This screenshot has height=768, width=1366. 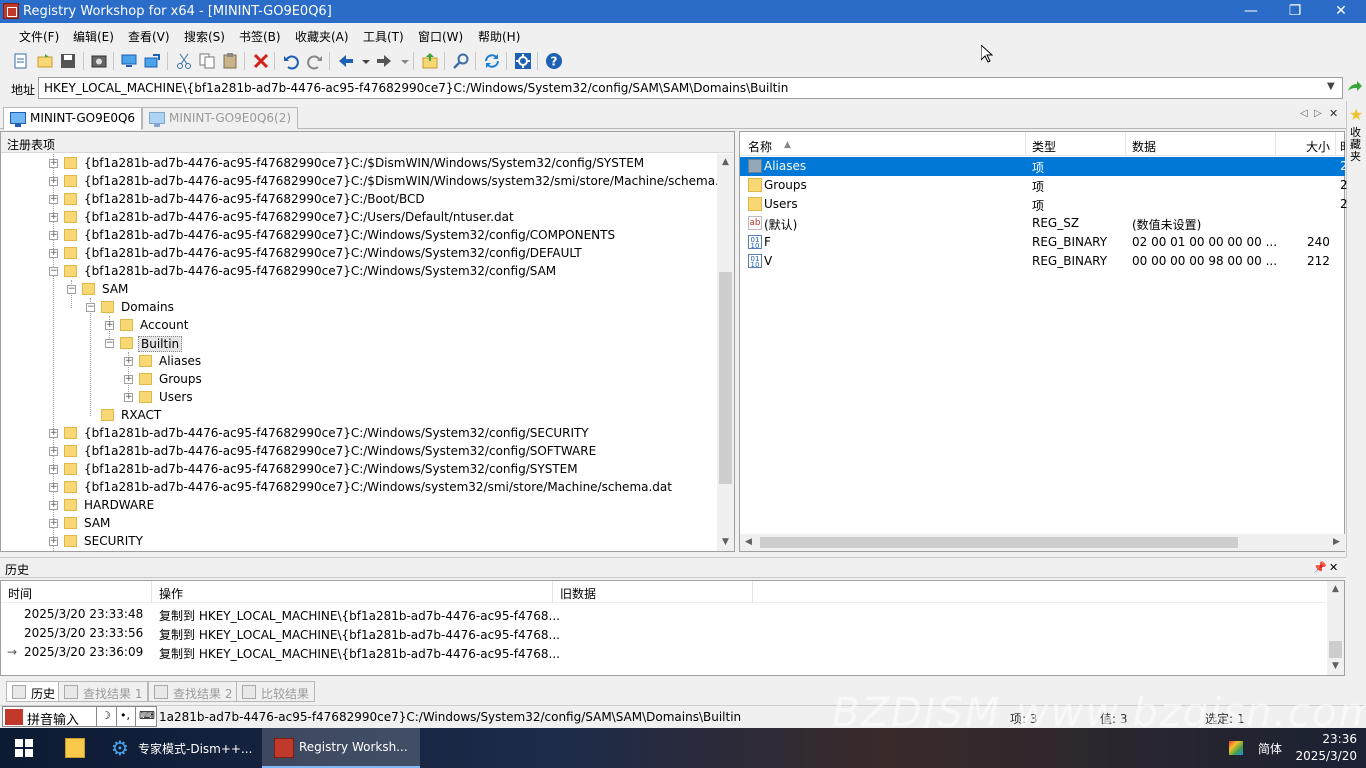 I want to click on forward-icon, so click(x=384, y=61).